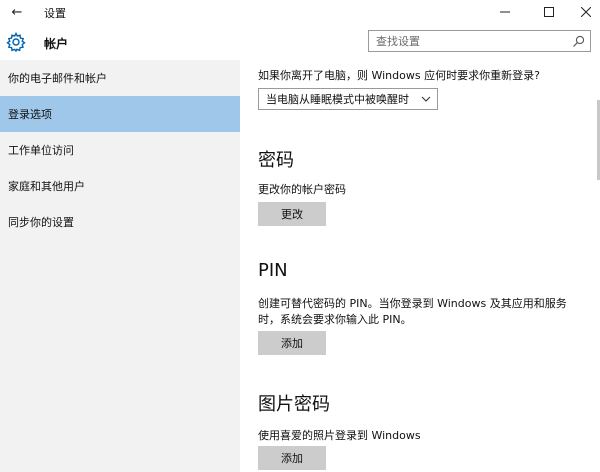 This screenshot has width=600, height=472. Describe the element at coordinates (302, 189) in the screenshot. I see `password-description: 更改你的帐户密码` at that location.